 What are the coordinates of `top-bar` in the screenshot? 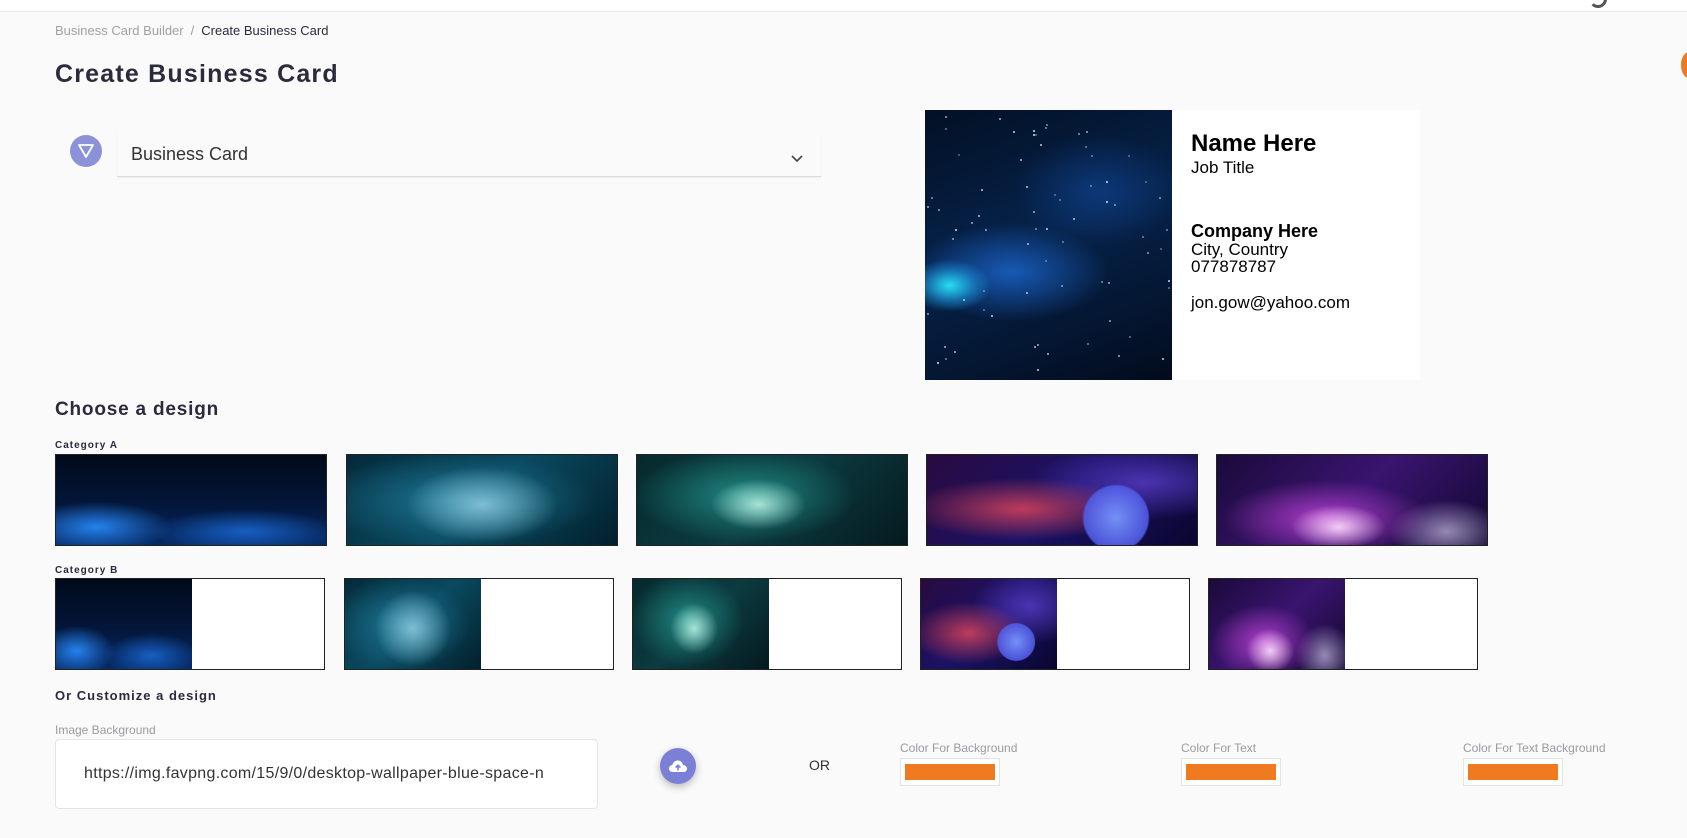 It's located at (843, 6).